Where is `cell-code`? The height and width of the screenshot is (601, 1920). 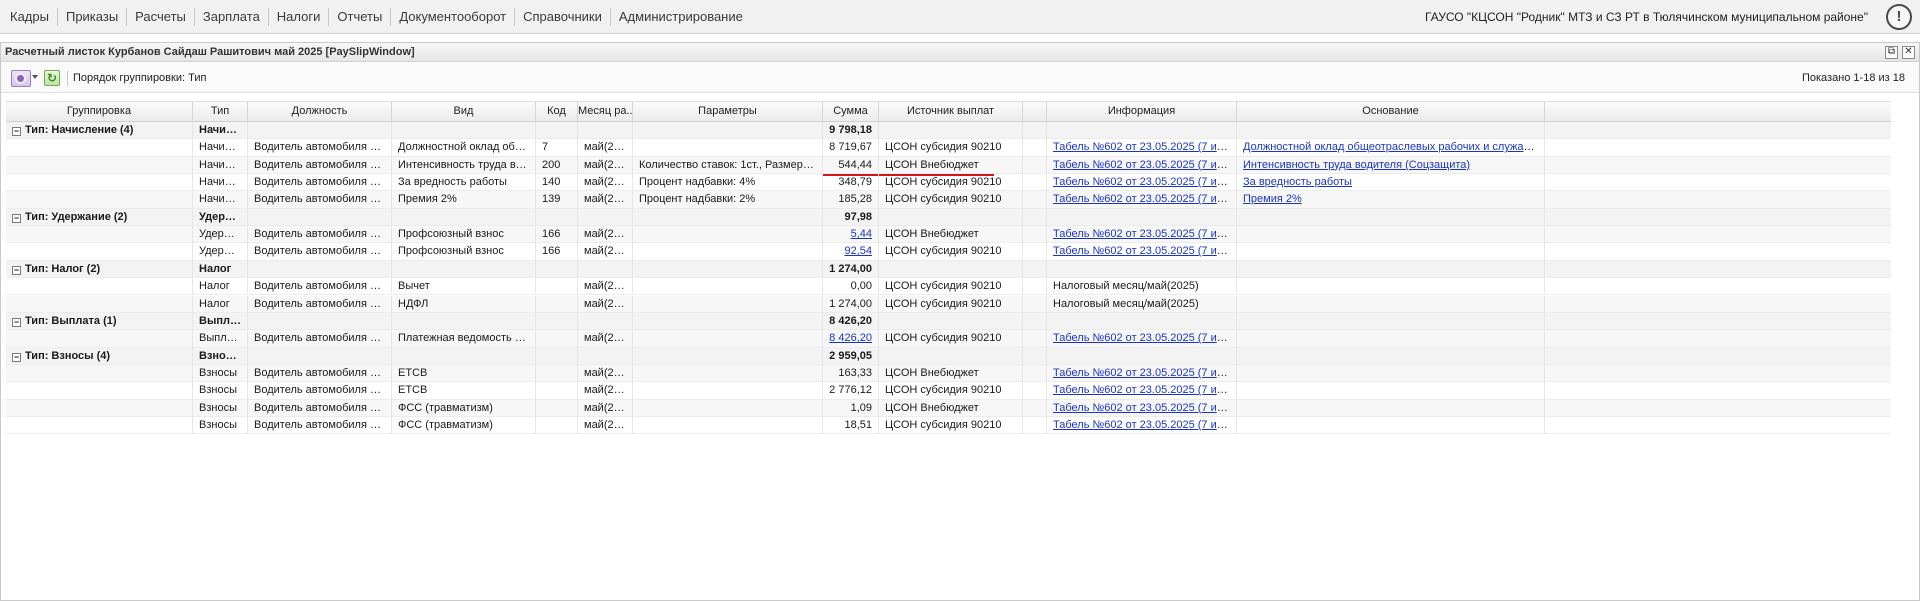 cell-code is located at coordinates (557, 217).